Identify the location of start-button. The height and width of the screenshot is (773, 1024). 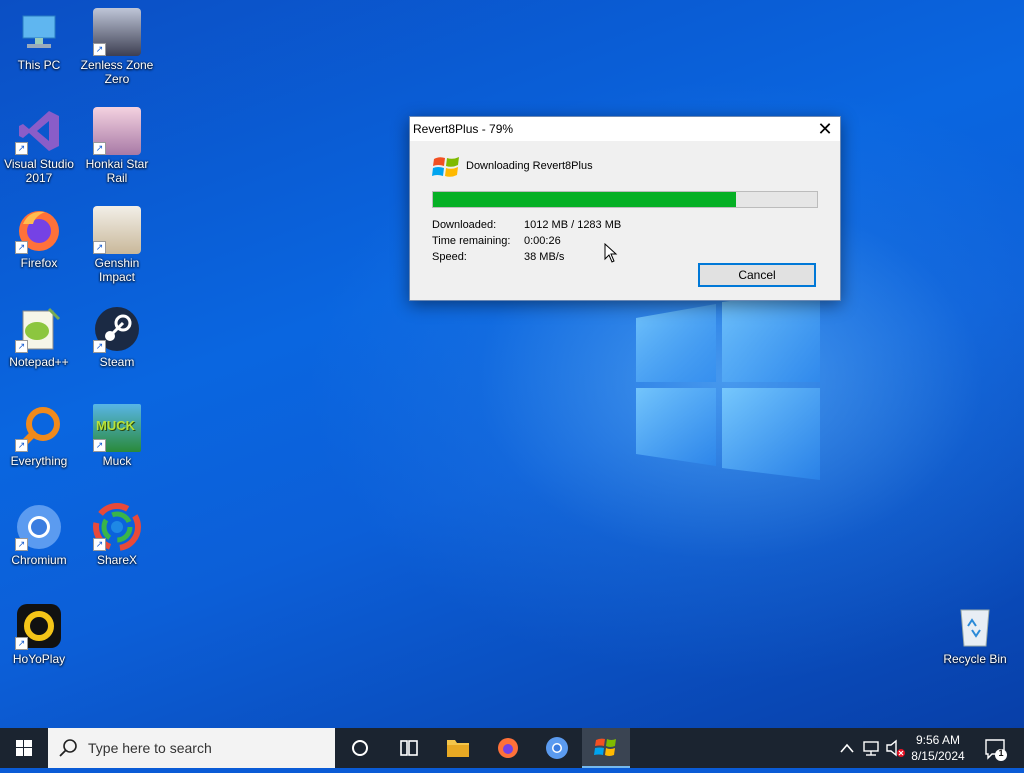
(24, 748).